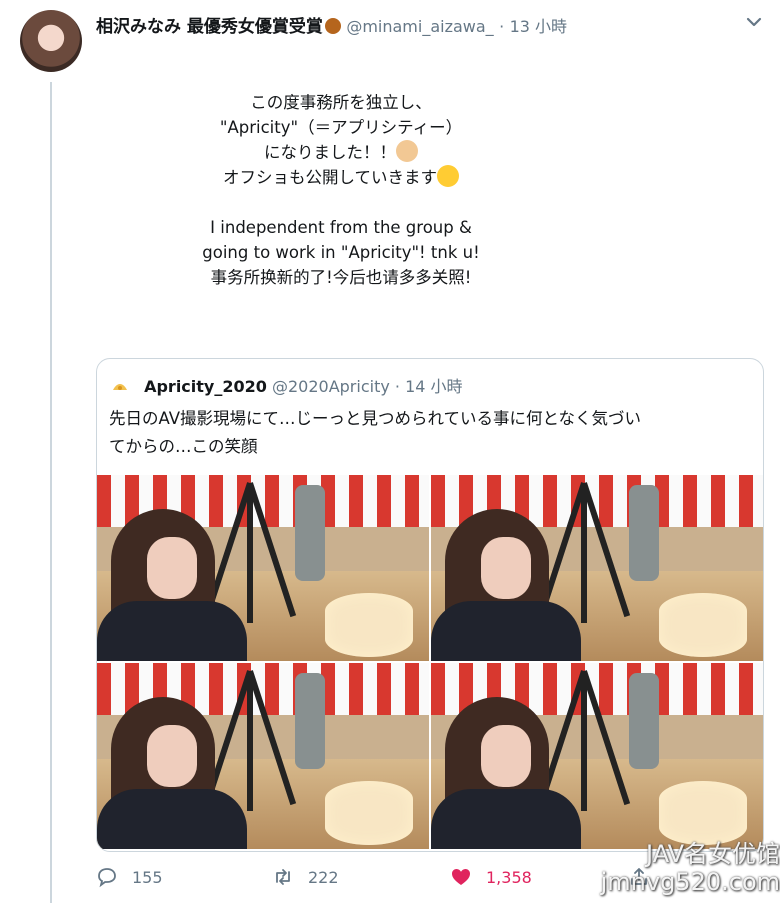 This screenshot has width=780, height=903. What do you see at coordinates (713, 854) in the screenshot?
I see `watermark-title: JAV名女优馆` at bounding box center [713, 854].